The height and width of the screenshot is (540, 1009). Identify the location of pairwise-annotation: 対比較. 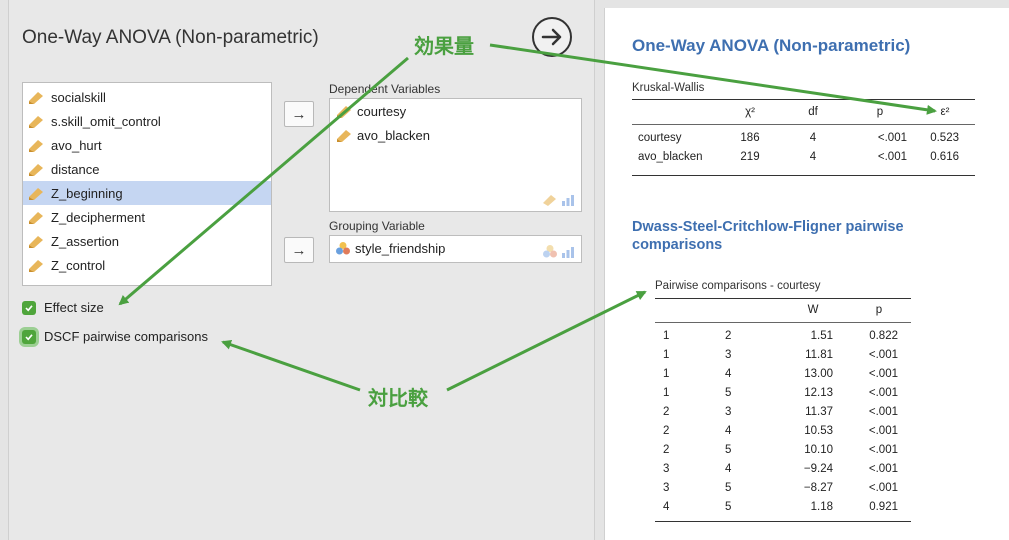
(398, 398).